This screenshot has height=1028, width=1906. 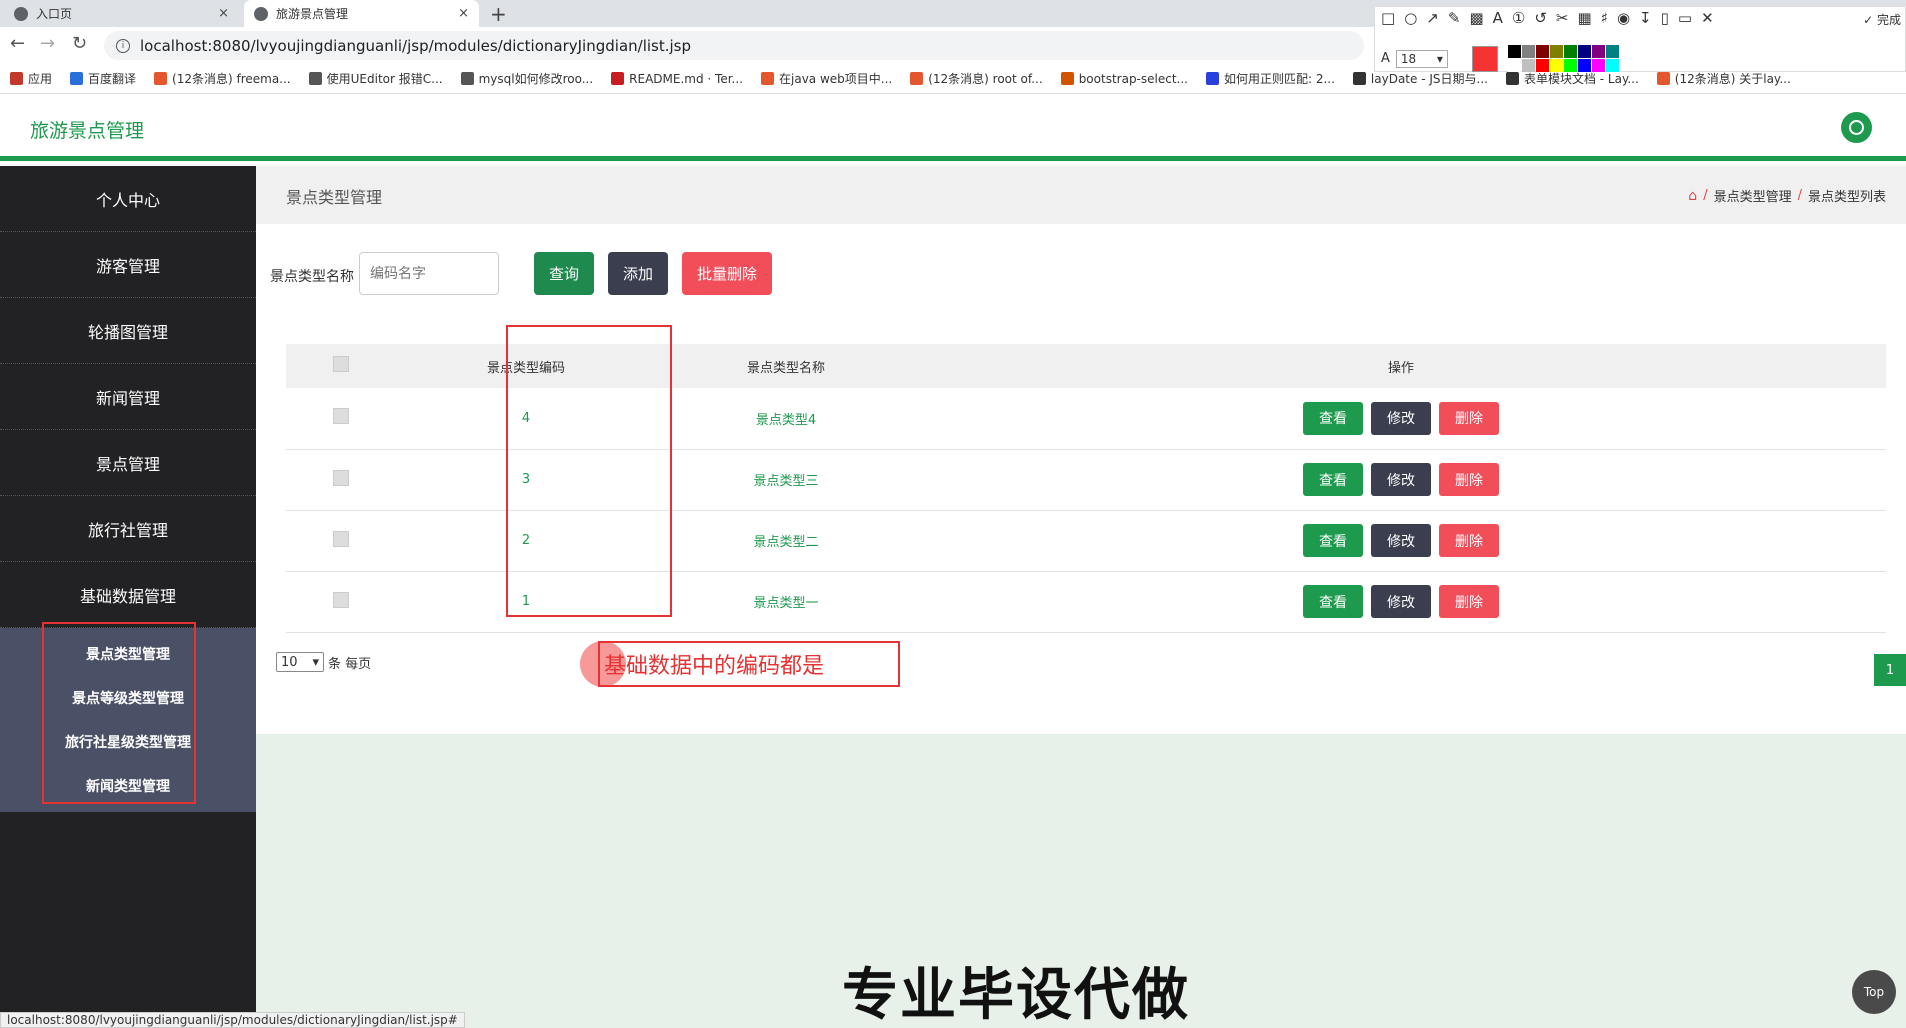 I want to click on search-input, so click(x=429, y=273).